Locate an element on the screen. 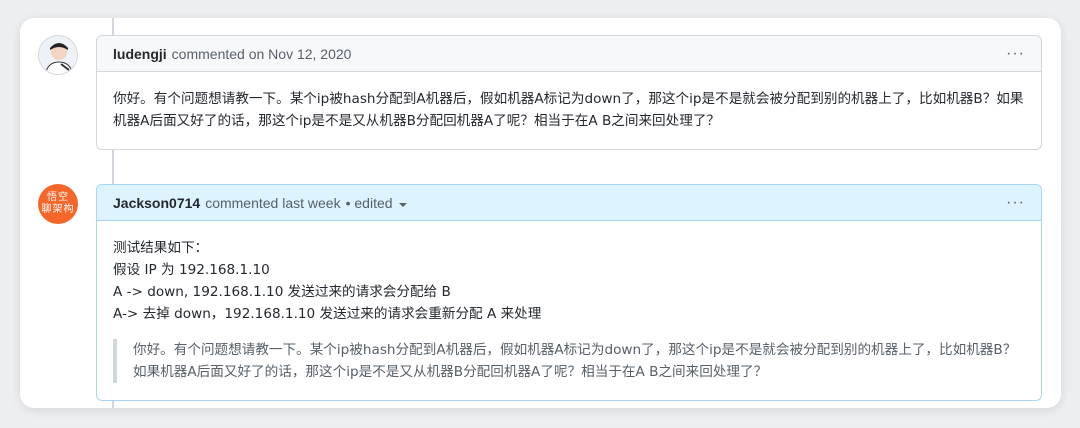 Image resolution: width=1080 pixels, height=428 pixels. comment-author: Jackson0714 is located at coordinates (156, 203).